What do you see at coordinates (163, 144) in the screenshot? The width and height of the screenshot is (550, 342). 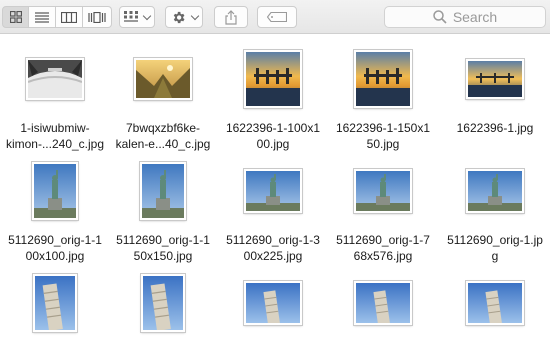 I see `file-name-line2: kalen-e...40_c.jpg` at bounding box center [163, 144].